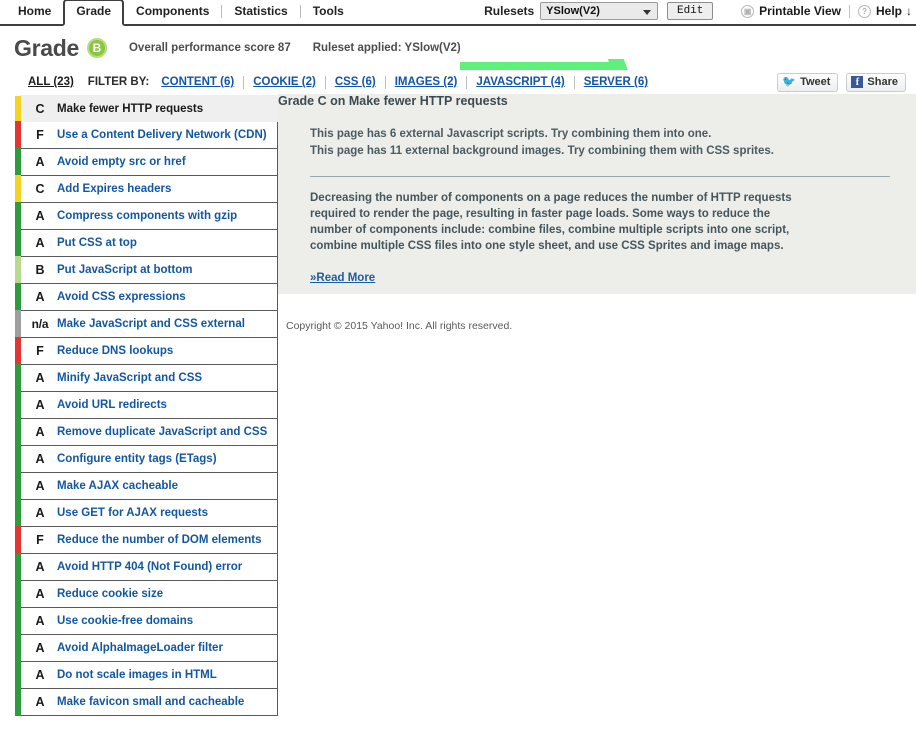  What do you see at coordinates (889, 11) in the screenshot?
I see `help-link: Help` at bounding box center [889, 11].